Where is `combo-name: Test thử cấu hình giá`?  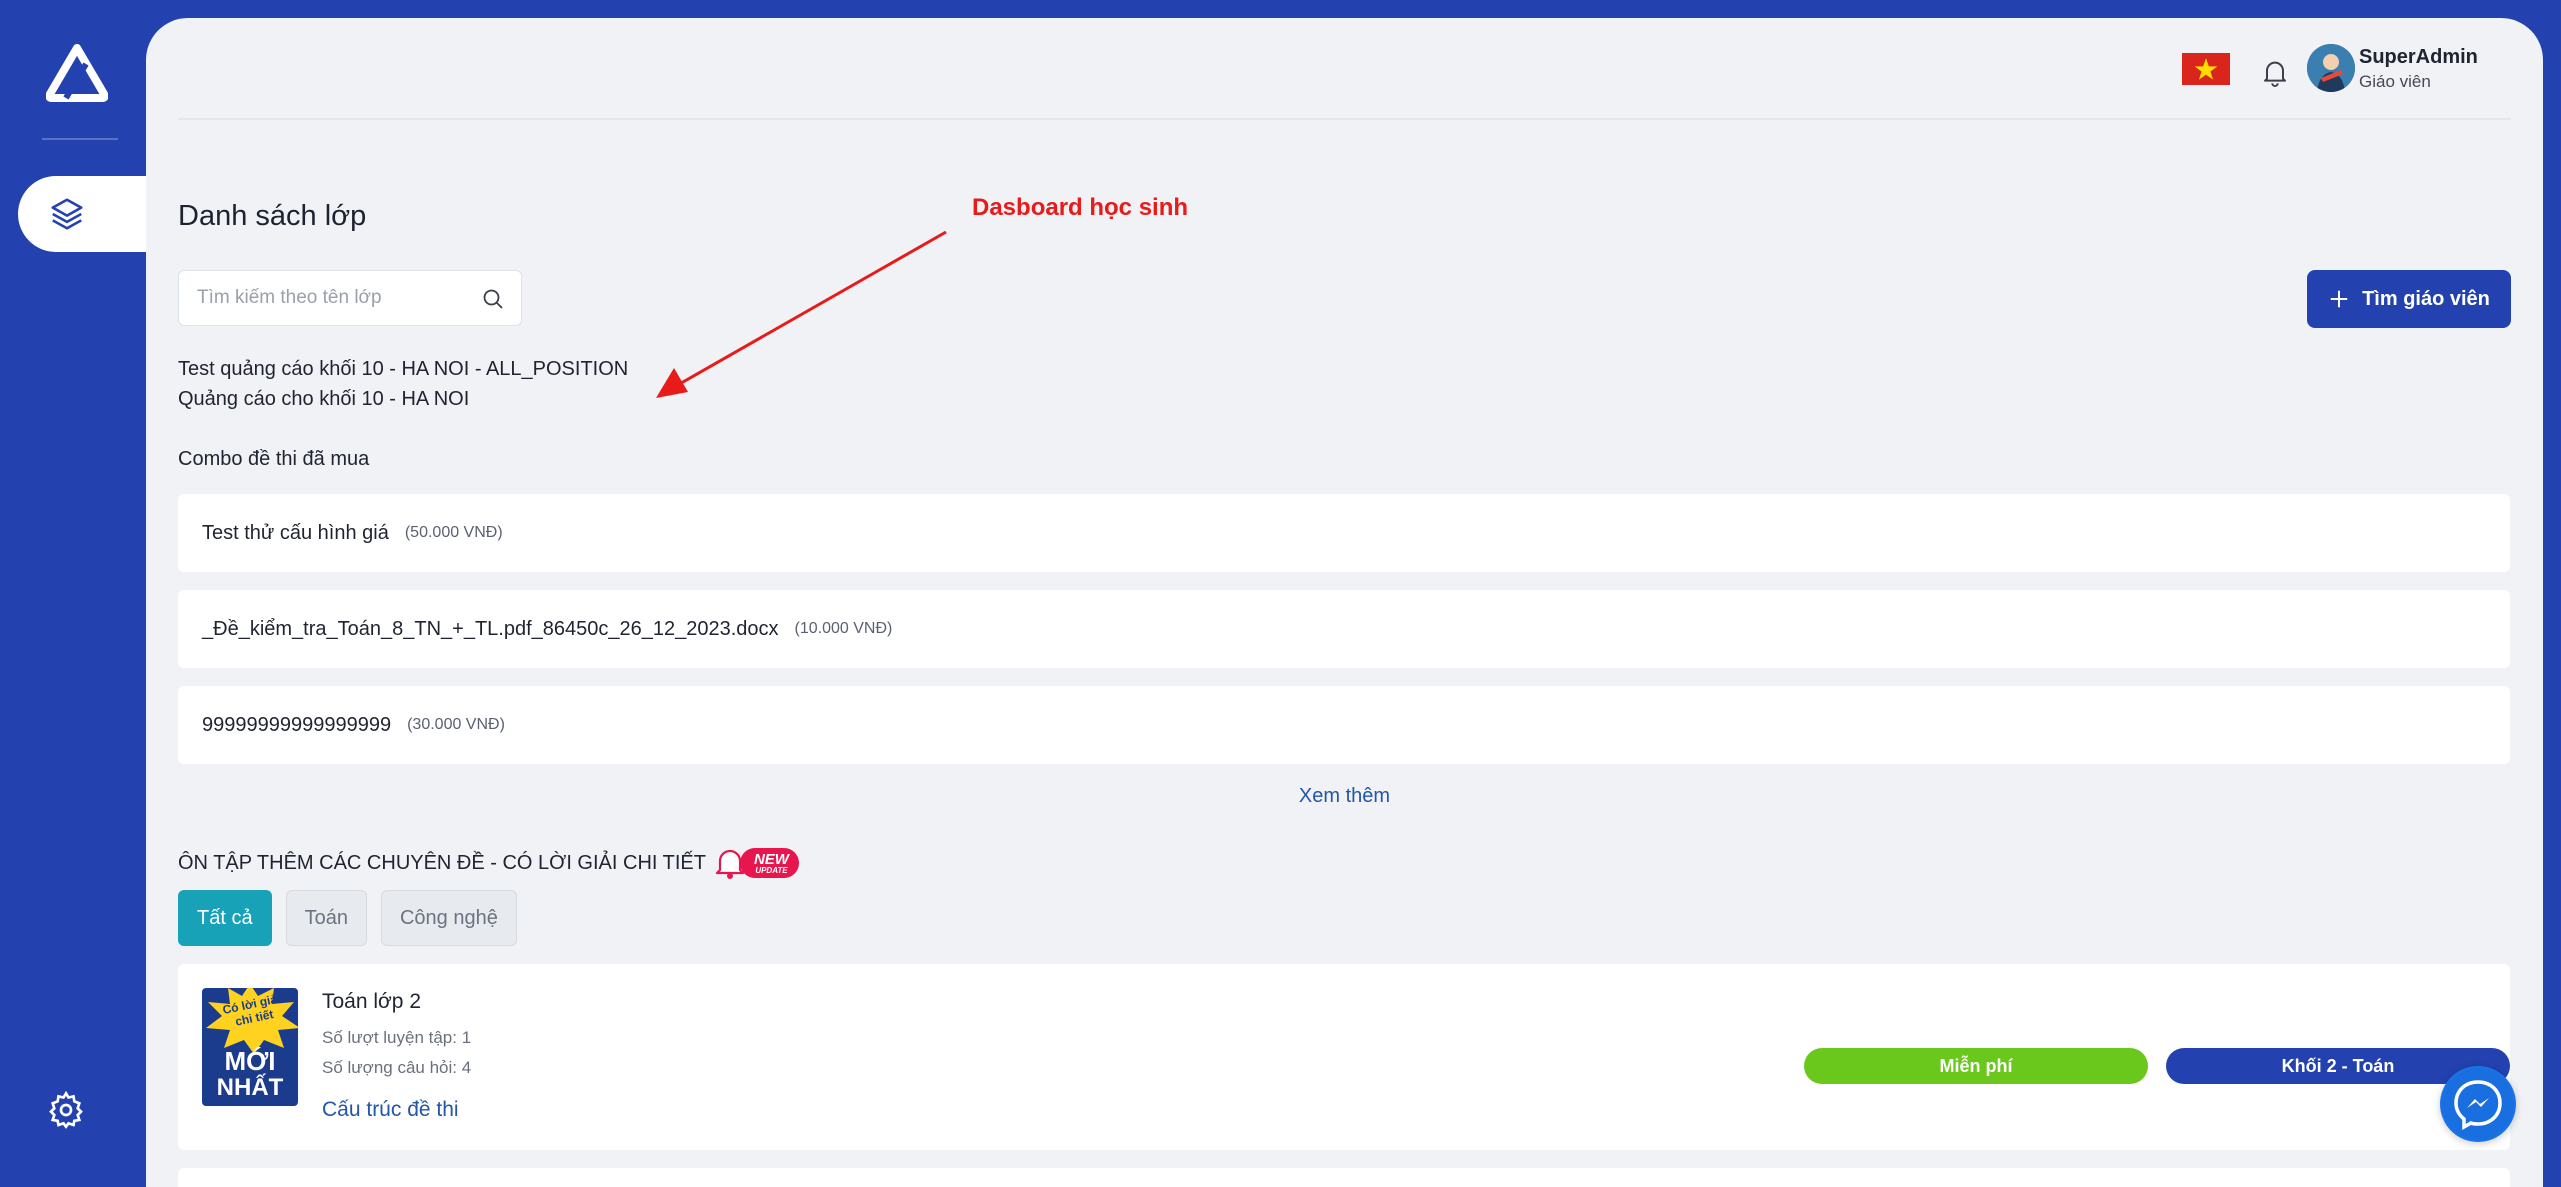
combo-name: Test thử cấu hình giá is located at coordinates (295, 532).